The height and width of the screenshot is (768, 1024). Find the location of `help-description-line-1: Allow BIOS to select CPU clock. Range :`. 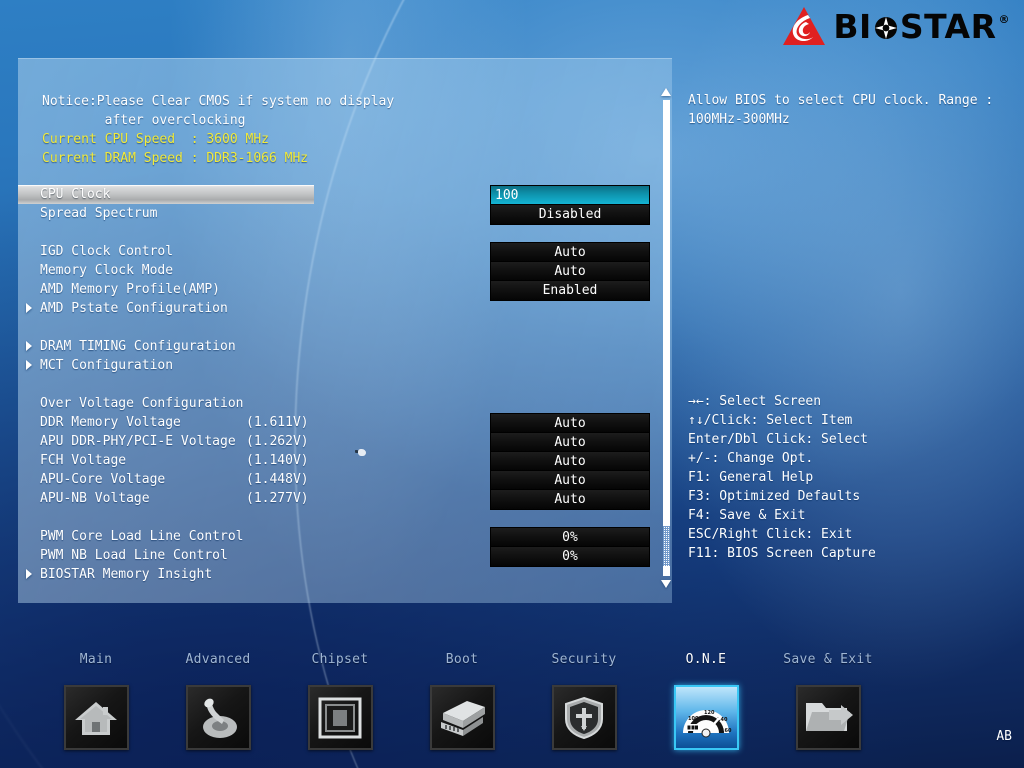

help-description-line-1: Allow BIOS to select CPU clock. Range : is located at coordinates (841, 100).